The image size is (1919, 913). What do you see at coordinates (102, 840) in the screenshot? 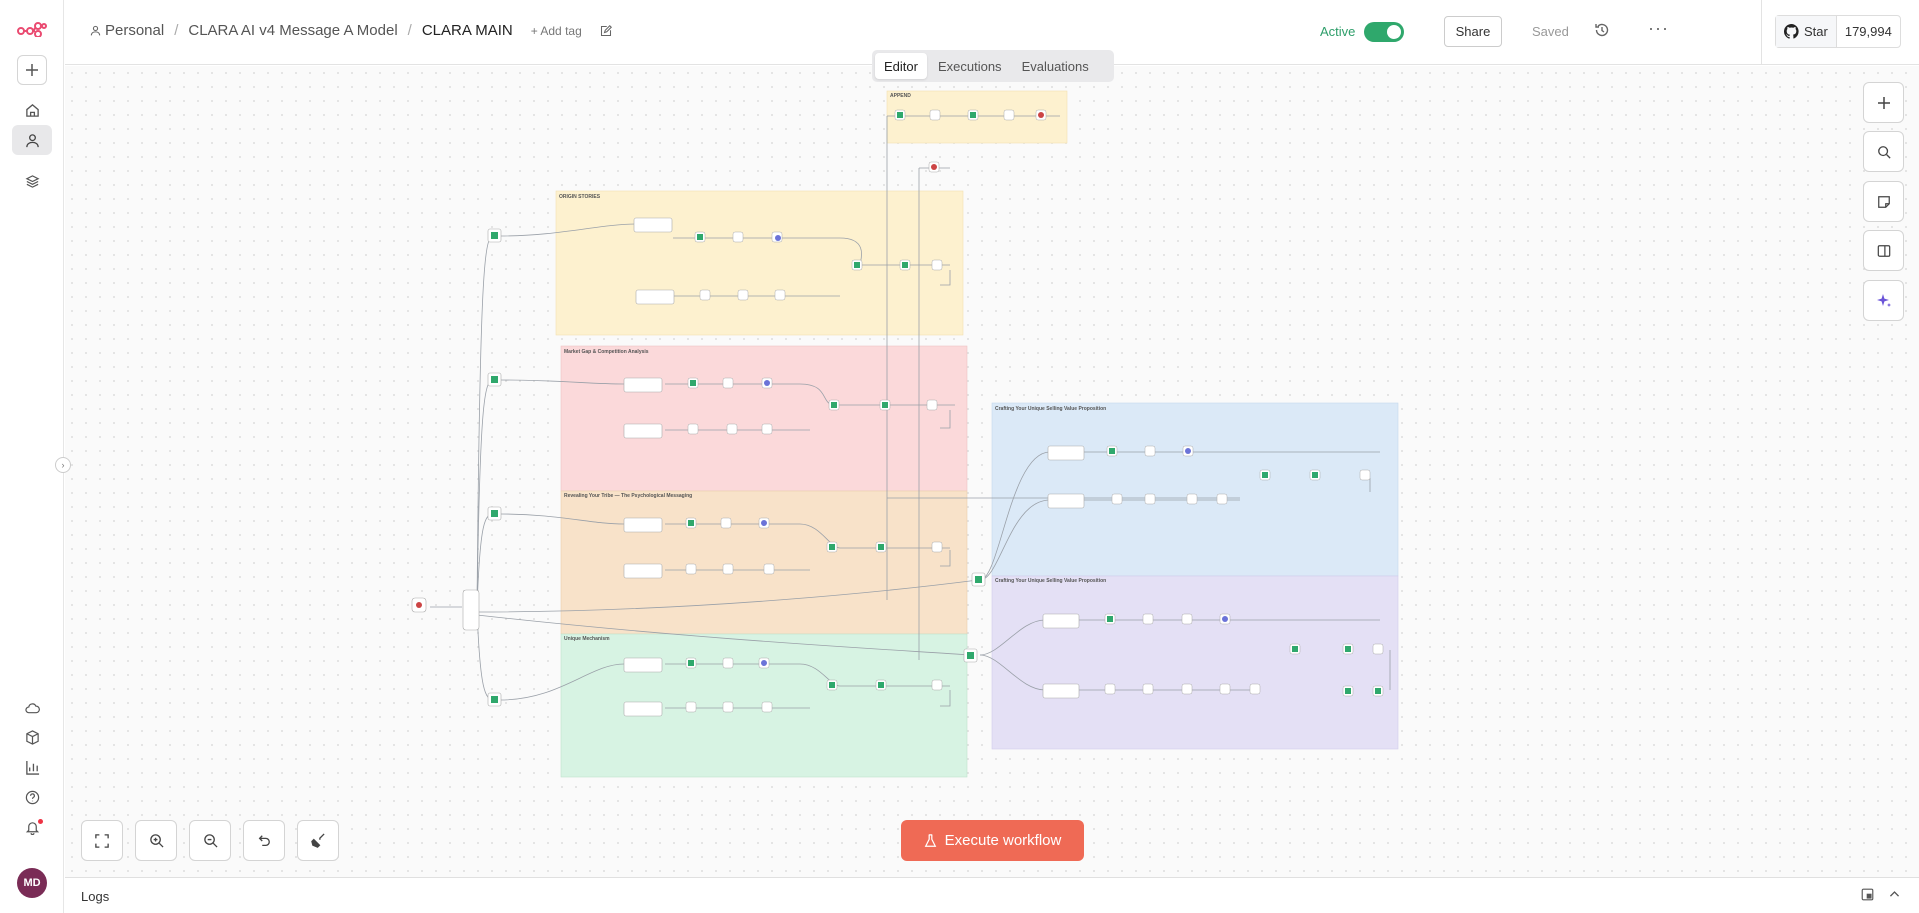
I see `zoom-to-fit-button` at bounding box center [102, 840].